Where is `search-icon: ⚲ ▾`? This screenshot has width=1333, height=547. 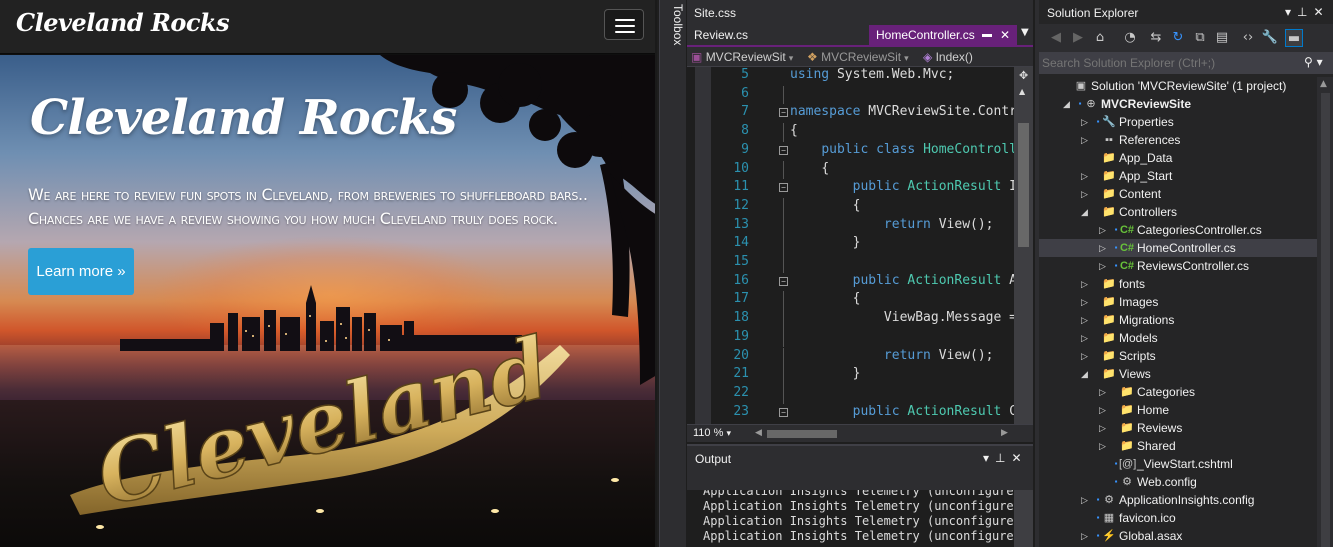 search-icon: ⚲ ▾ is located at coordinates (1313, 62).